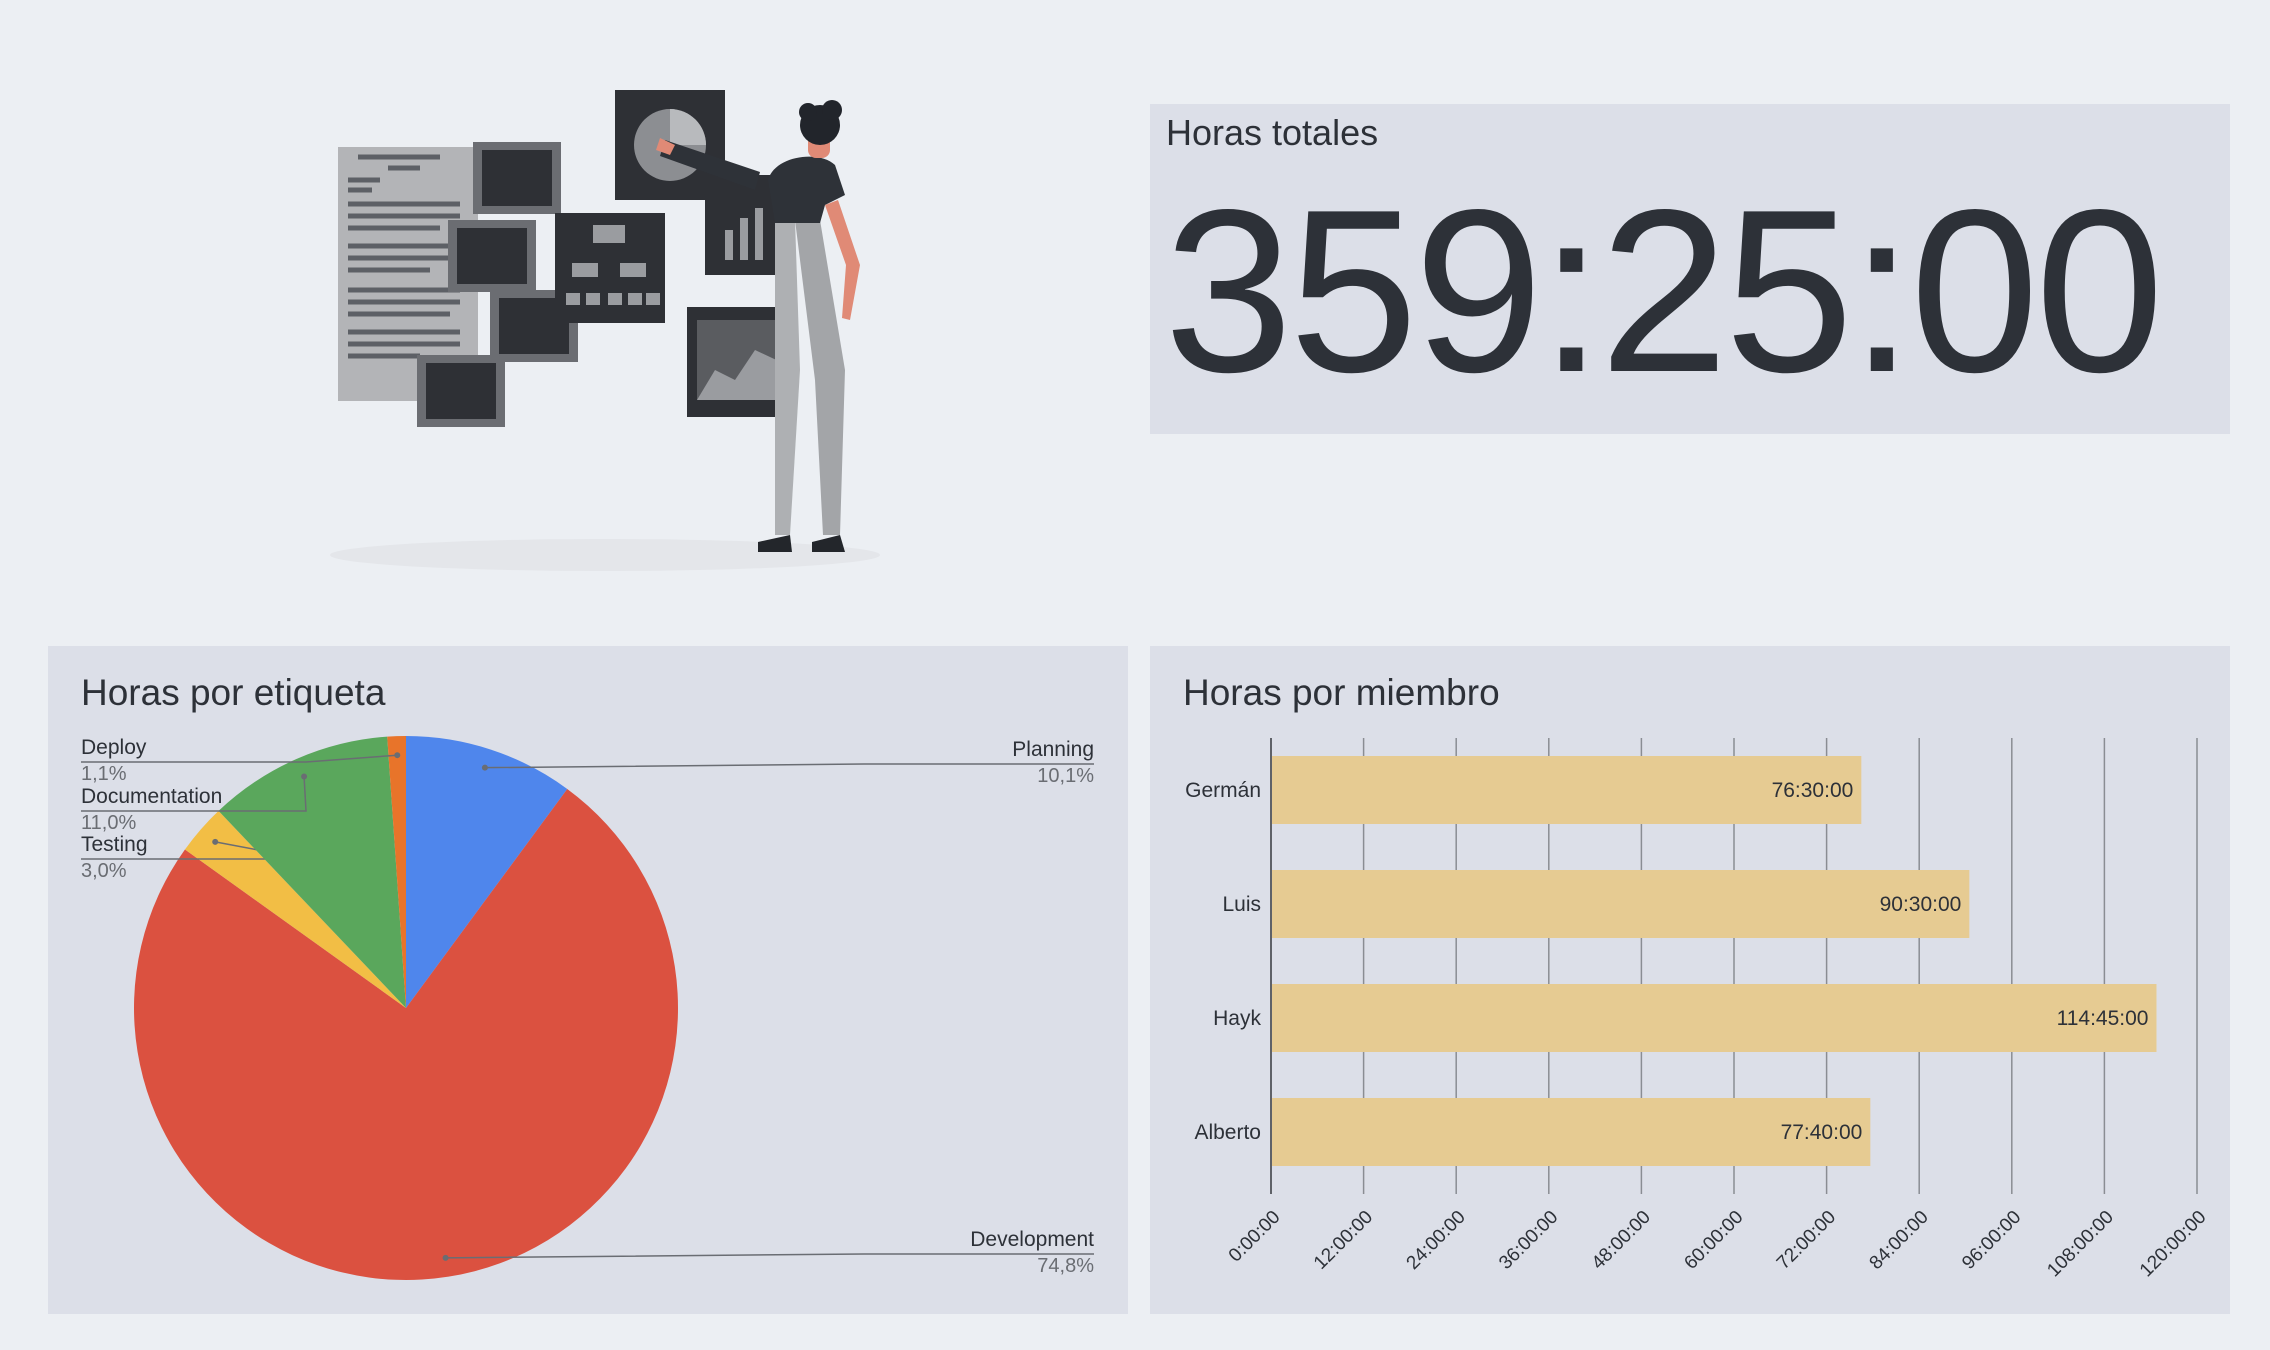  I want to click on pie-percent-testing: 3,0%, so click(104, 871).